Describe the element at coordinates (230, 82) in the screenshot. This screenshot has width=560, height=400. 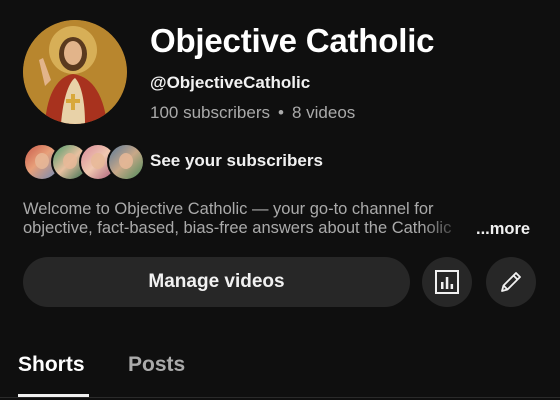
I see `channel-handle: @ObjectiveCatholic` at that location.